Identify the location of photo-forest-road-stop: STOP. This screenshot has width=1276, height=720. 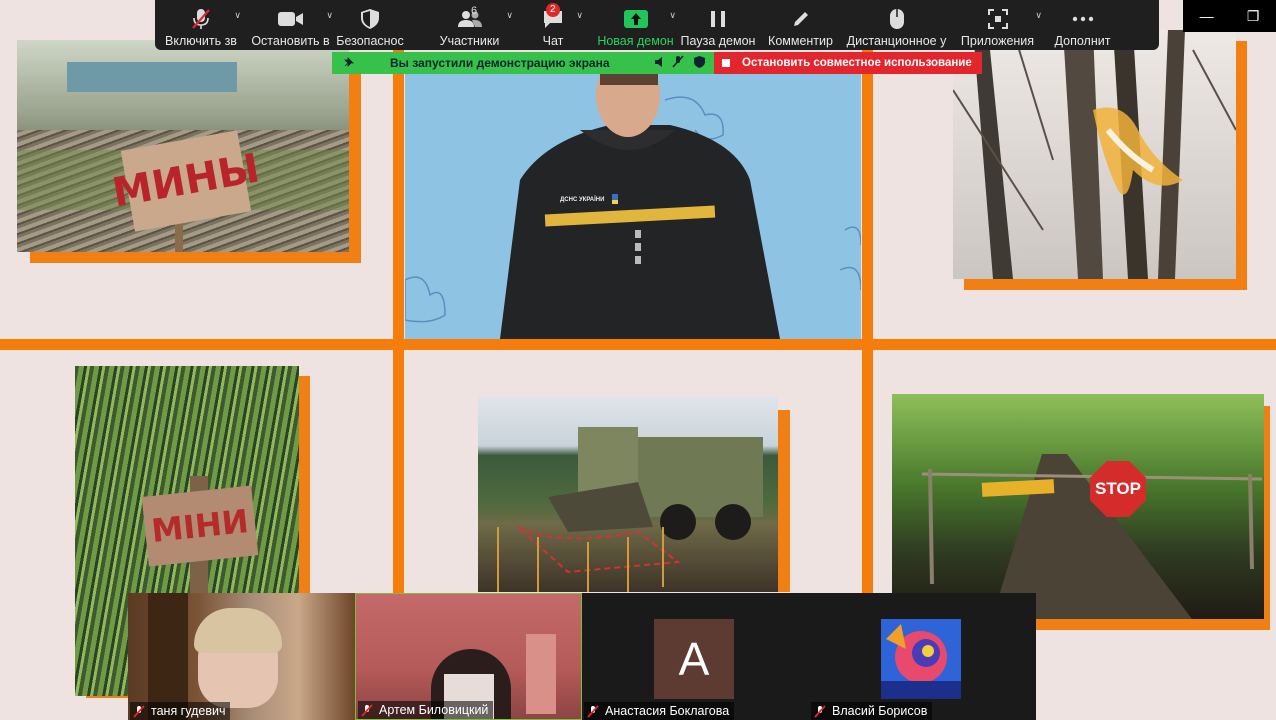
(1078, 506).